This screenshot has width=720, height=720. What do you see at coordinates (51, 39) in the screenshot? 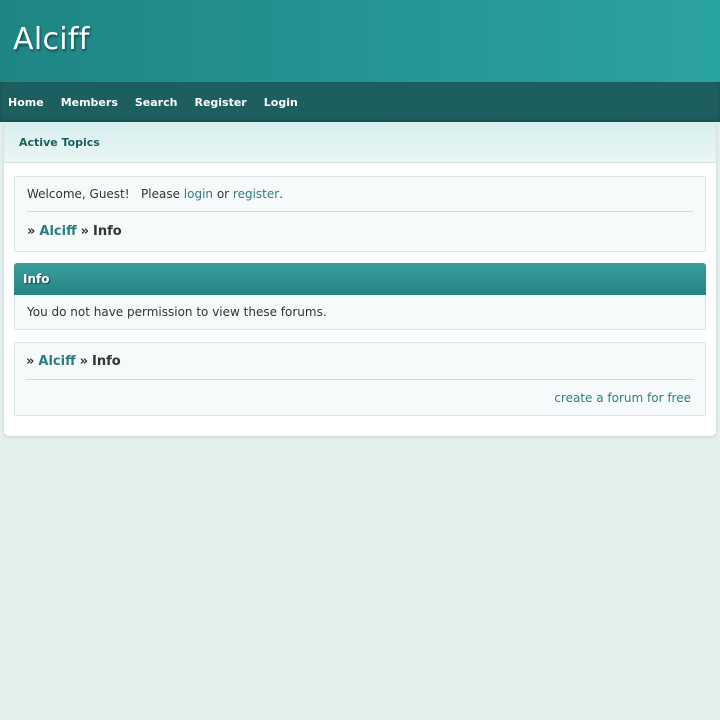
I see `site-title: Alciff` at bounding box center [51, 39].